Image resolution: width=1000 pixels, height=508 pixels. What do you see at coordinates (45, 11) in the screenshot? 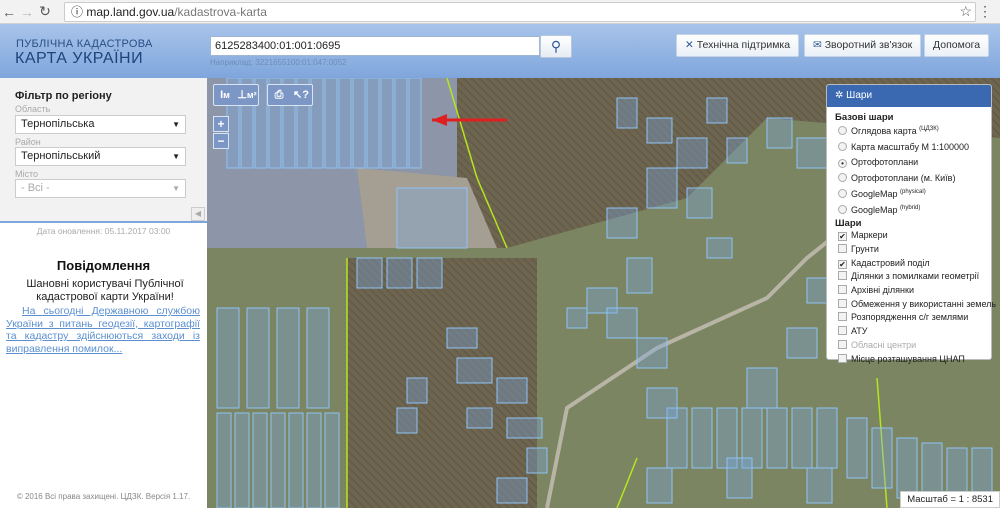
I see `reload-icon: ↻` at bounding box center [45, 11].